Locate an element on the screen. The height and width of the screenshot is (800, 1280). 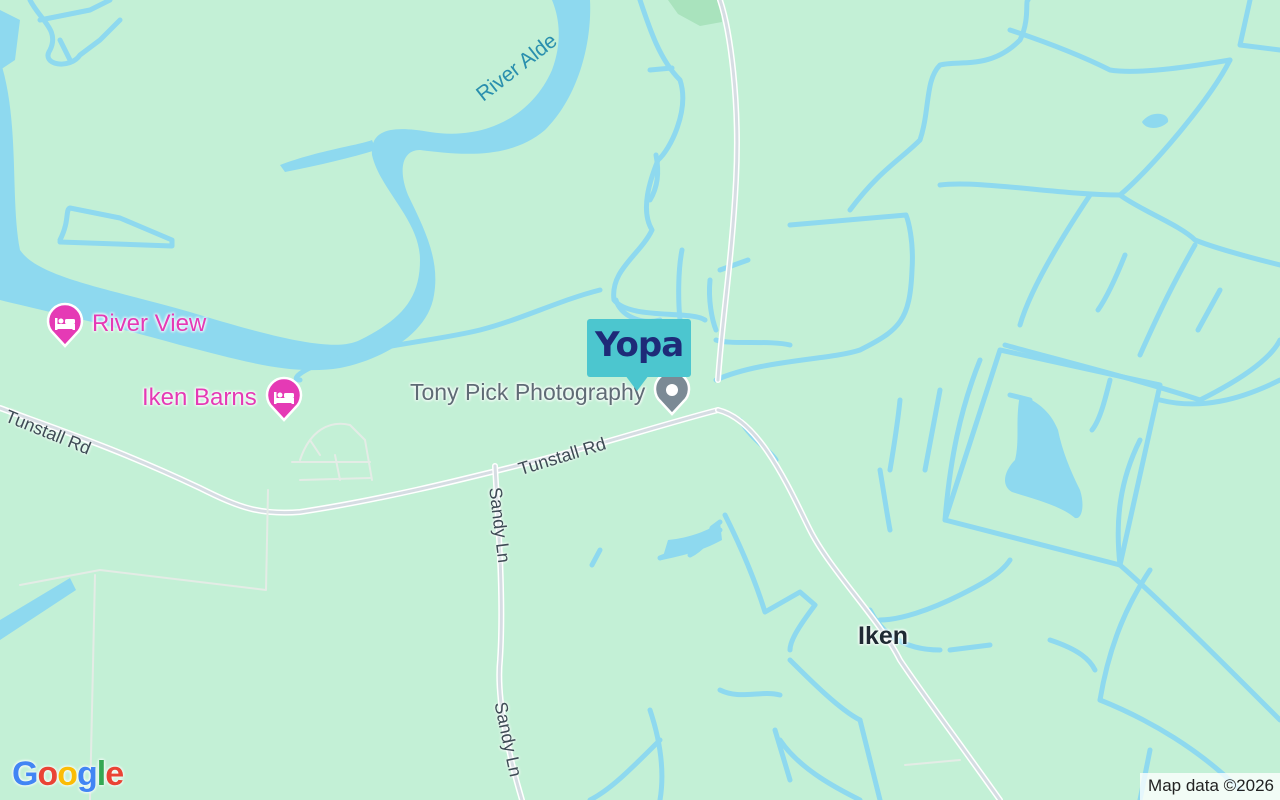
google-logo-text: Google is located at coordinates (68, 774).